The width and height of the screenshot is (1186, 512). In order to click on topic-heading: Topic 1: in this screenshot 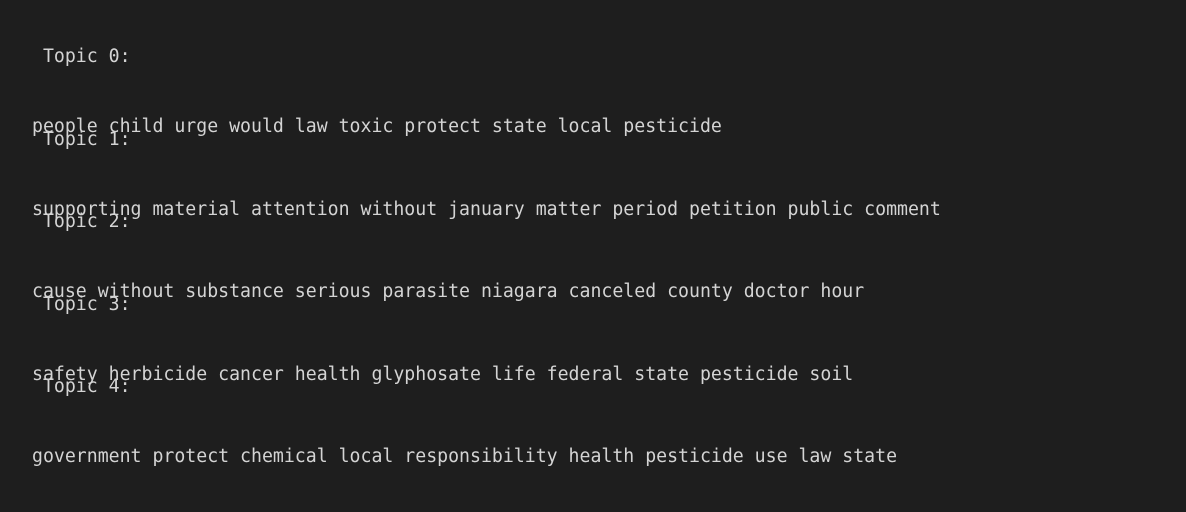, I will do `click(81, 139)`.